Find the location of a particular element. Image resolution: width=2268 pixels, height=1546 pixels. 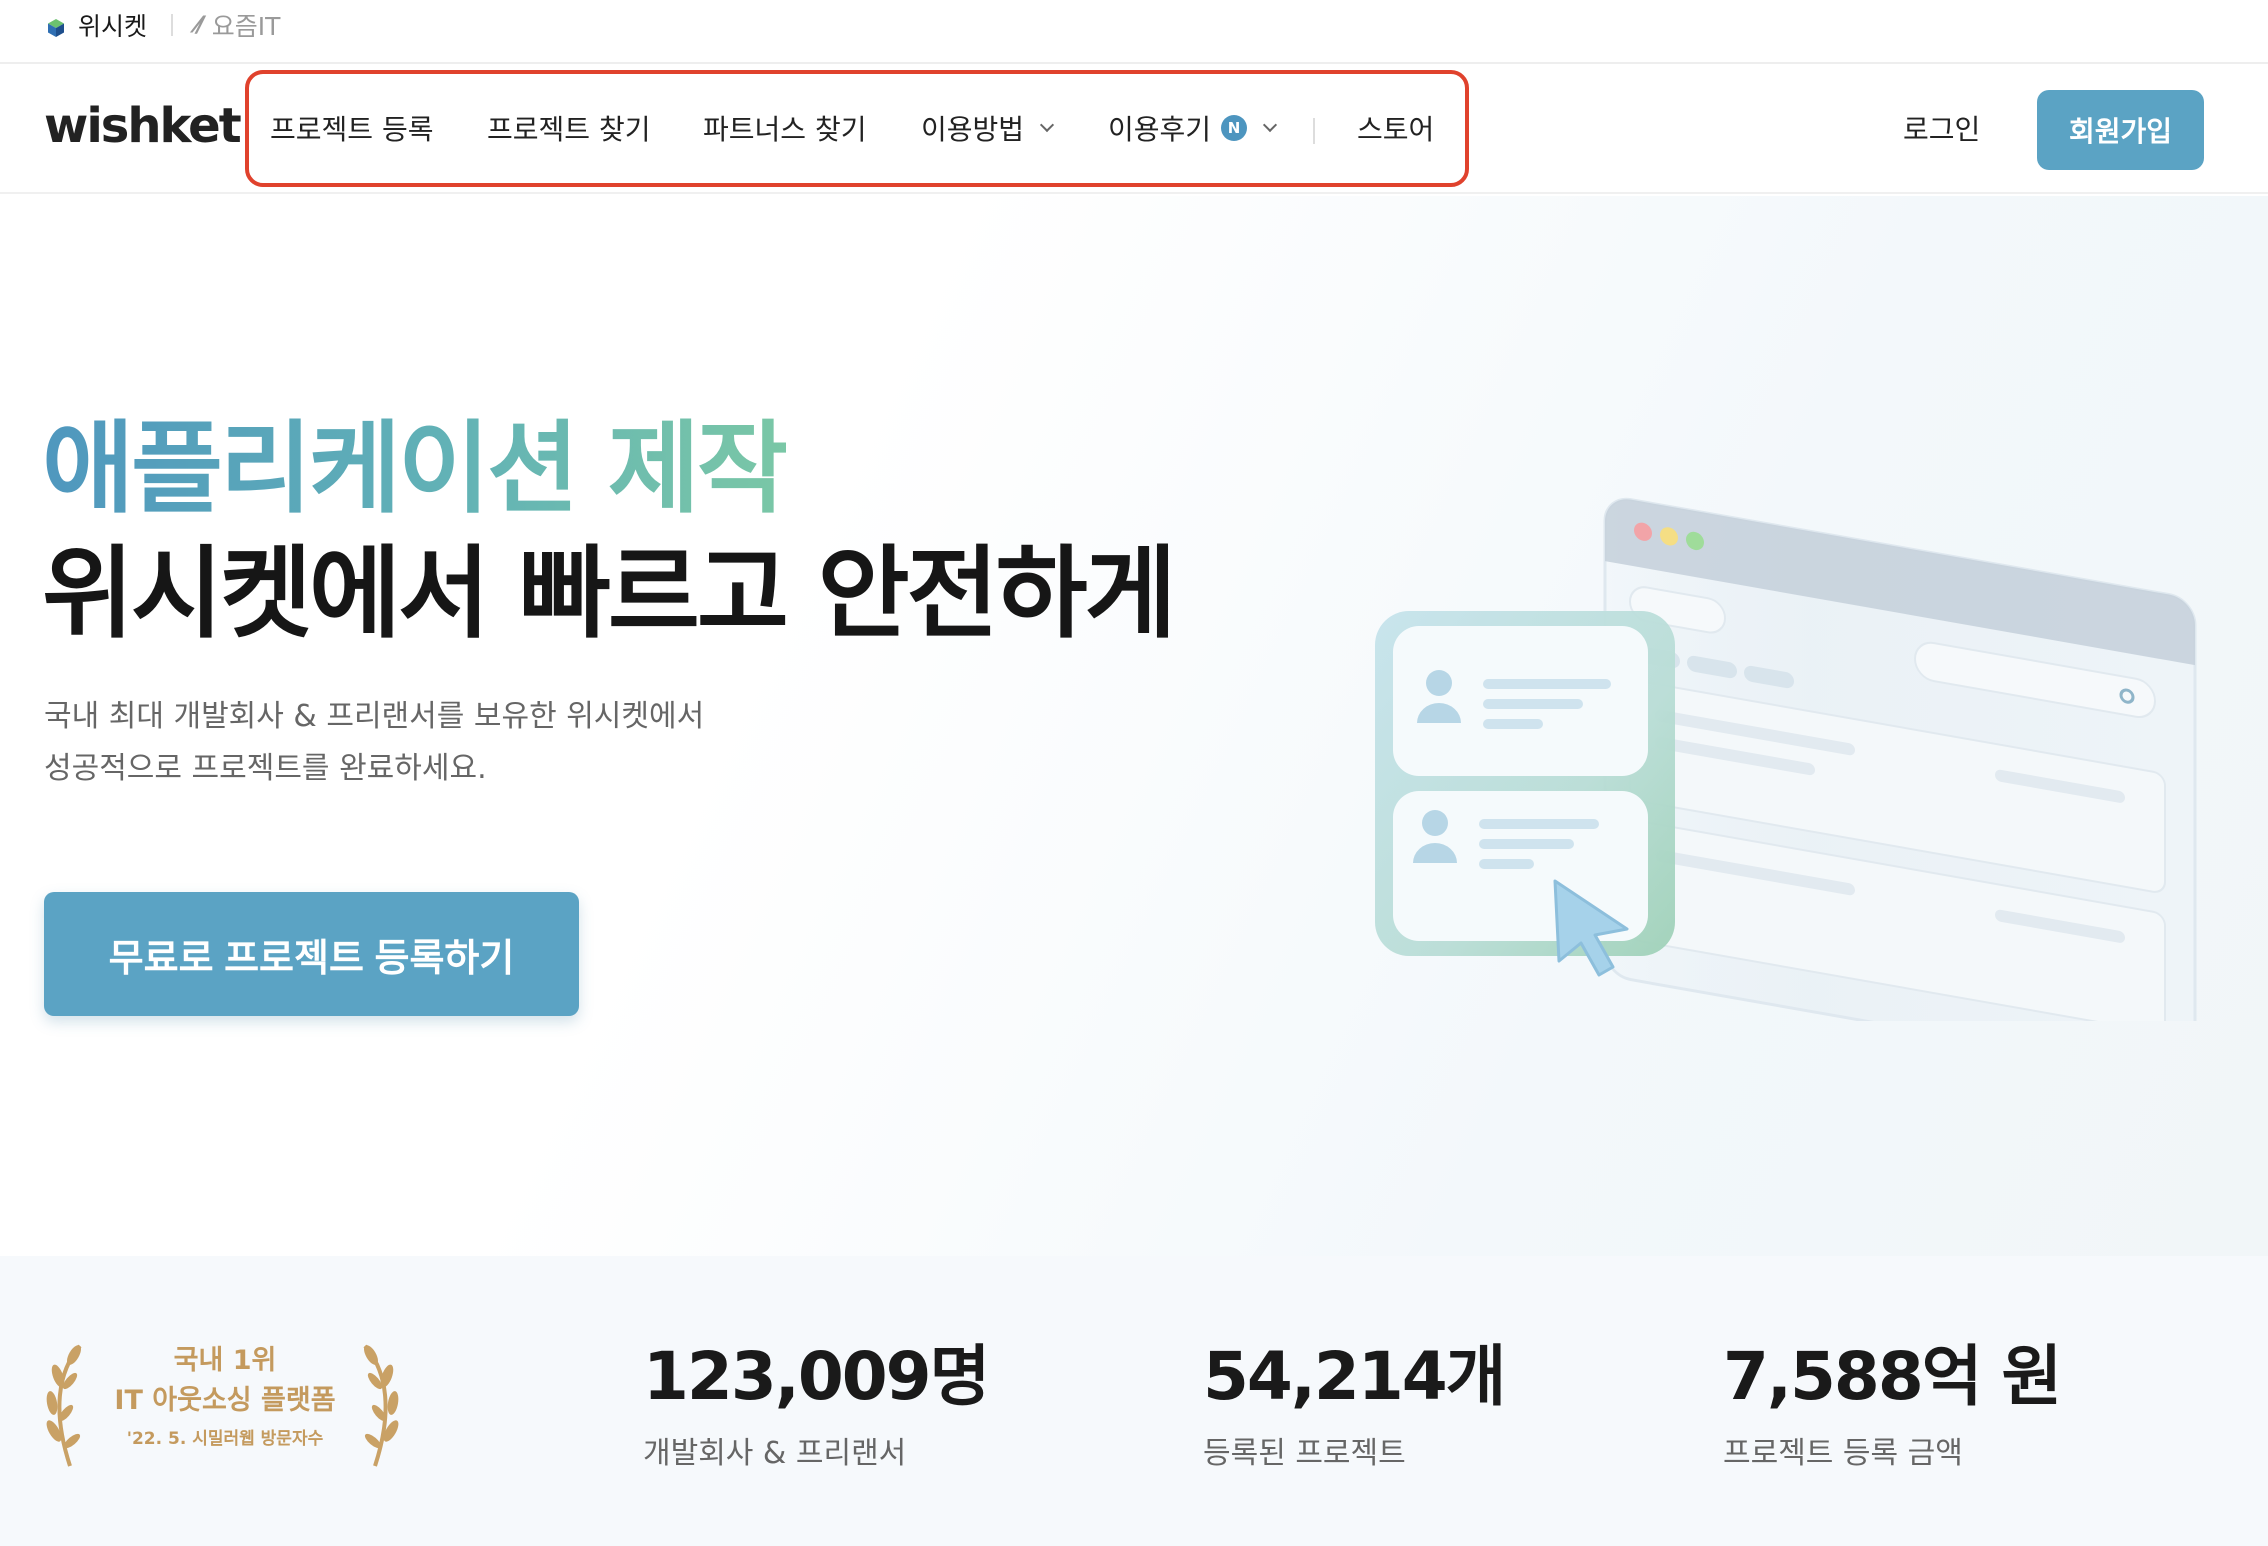

browser-window-graphic is located at coordinates (1900, 787).